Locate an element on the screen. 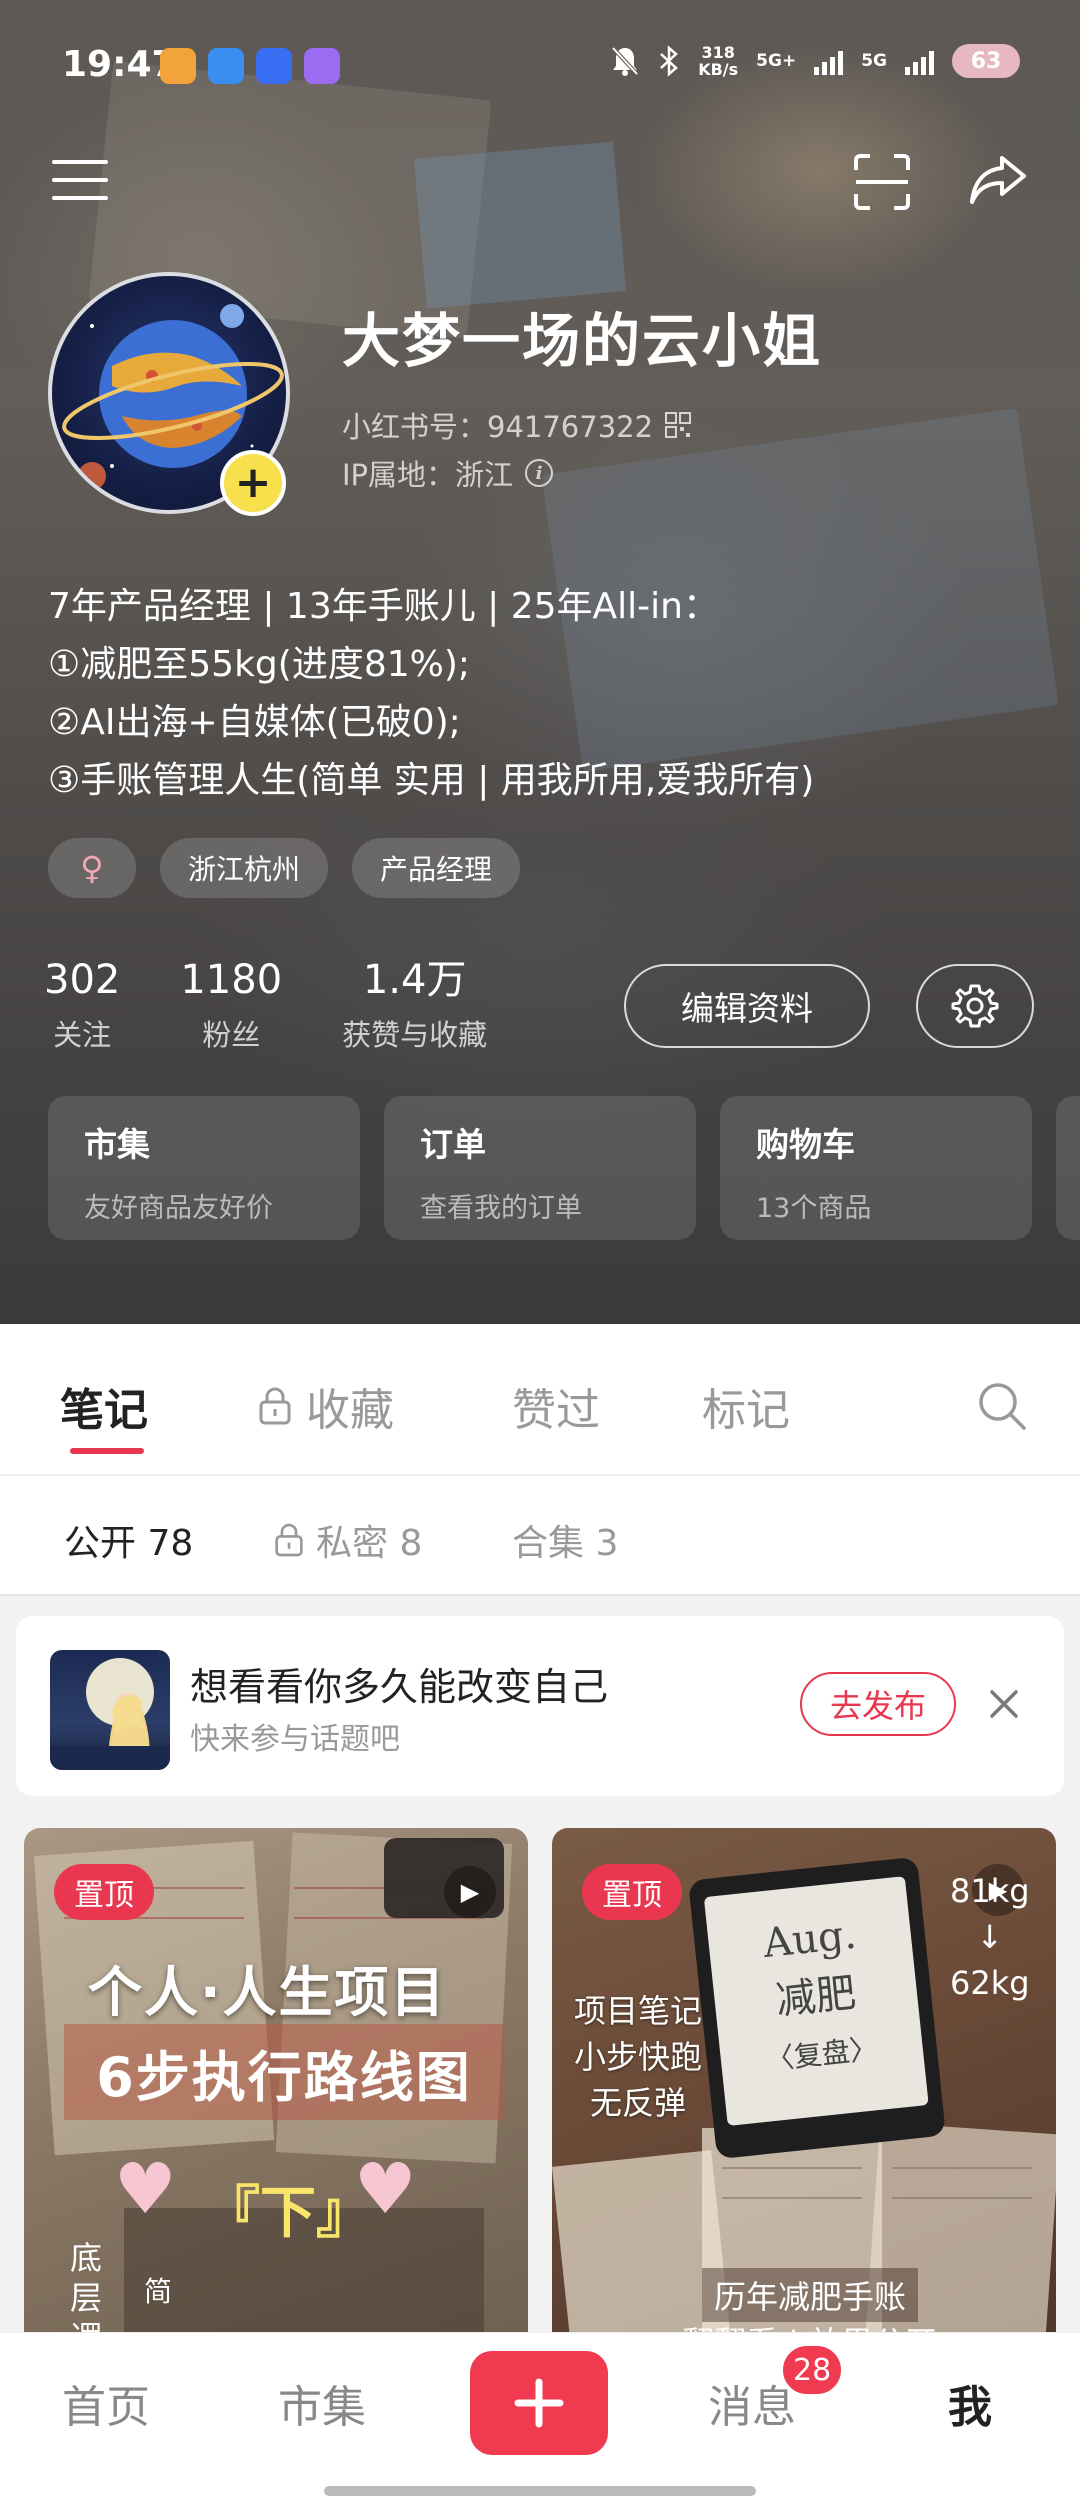  plus-icon is located at coordinates (539, 2403).